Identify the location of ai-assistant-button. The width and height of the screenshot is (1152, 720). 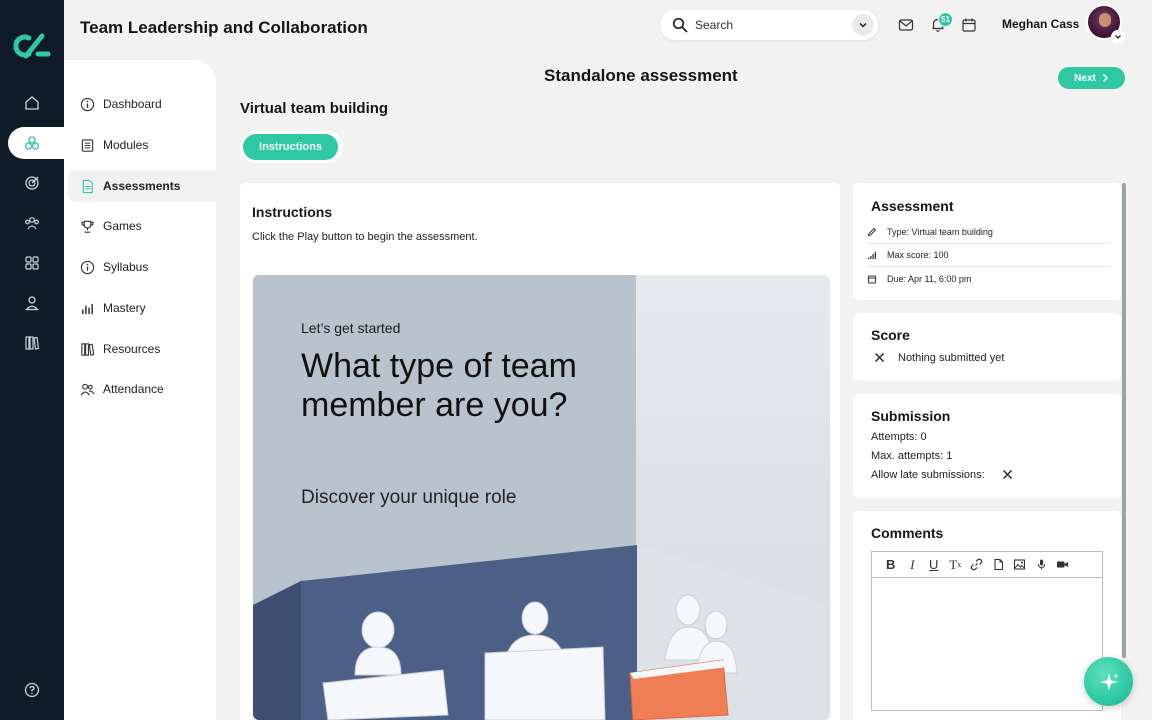
(1108, 681).